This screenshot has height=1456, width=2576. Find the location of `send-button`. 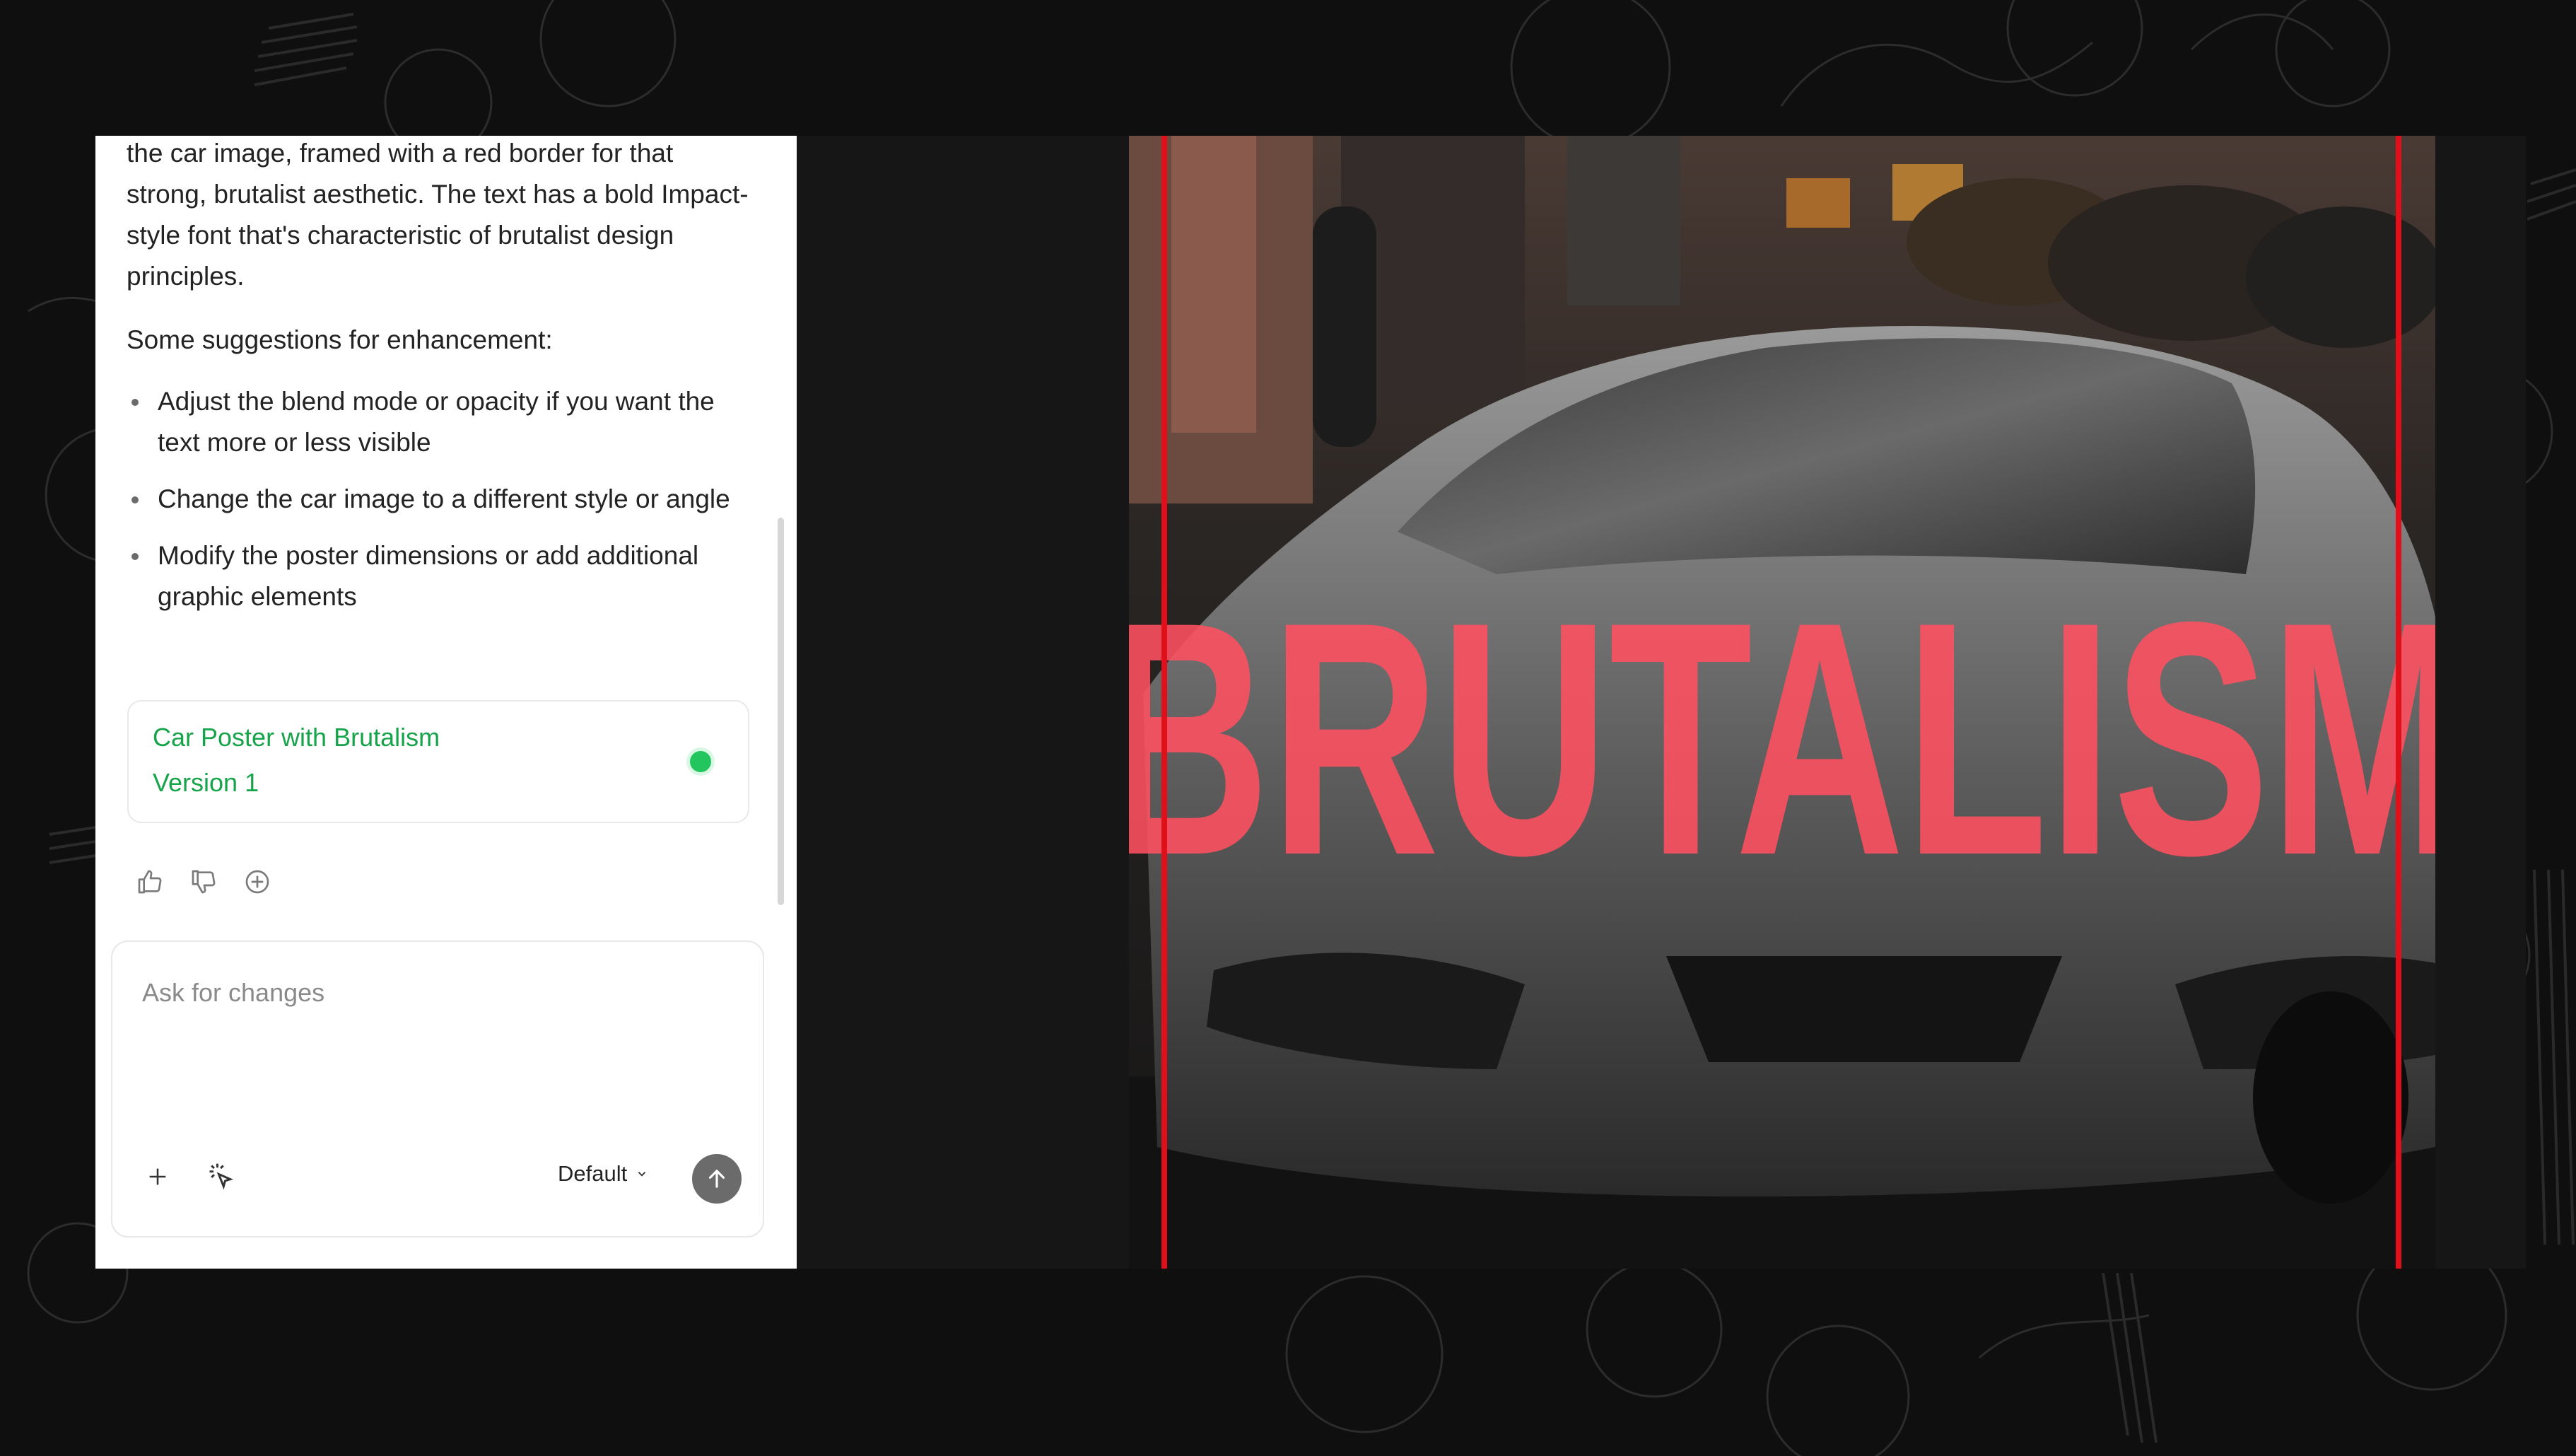

send-button is located at coordinates (717, 1179).